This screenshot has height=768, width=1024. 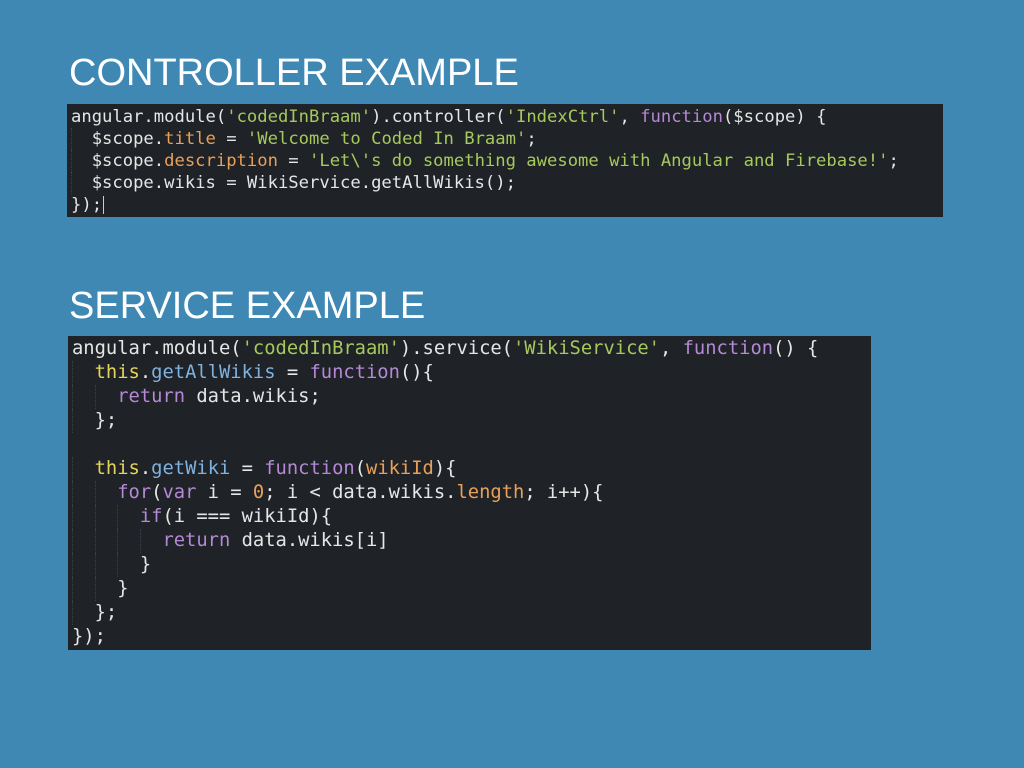 What do you see at coordinates (179, 492) in the screenshot?
I see `code-token: var` at bounding box center [179, 492].